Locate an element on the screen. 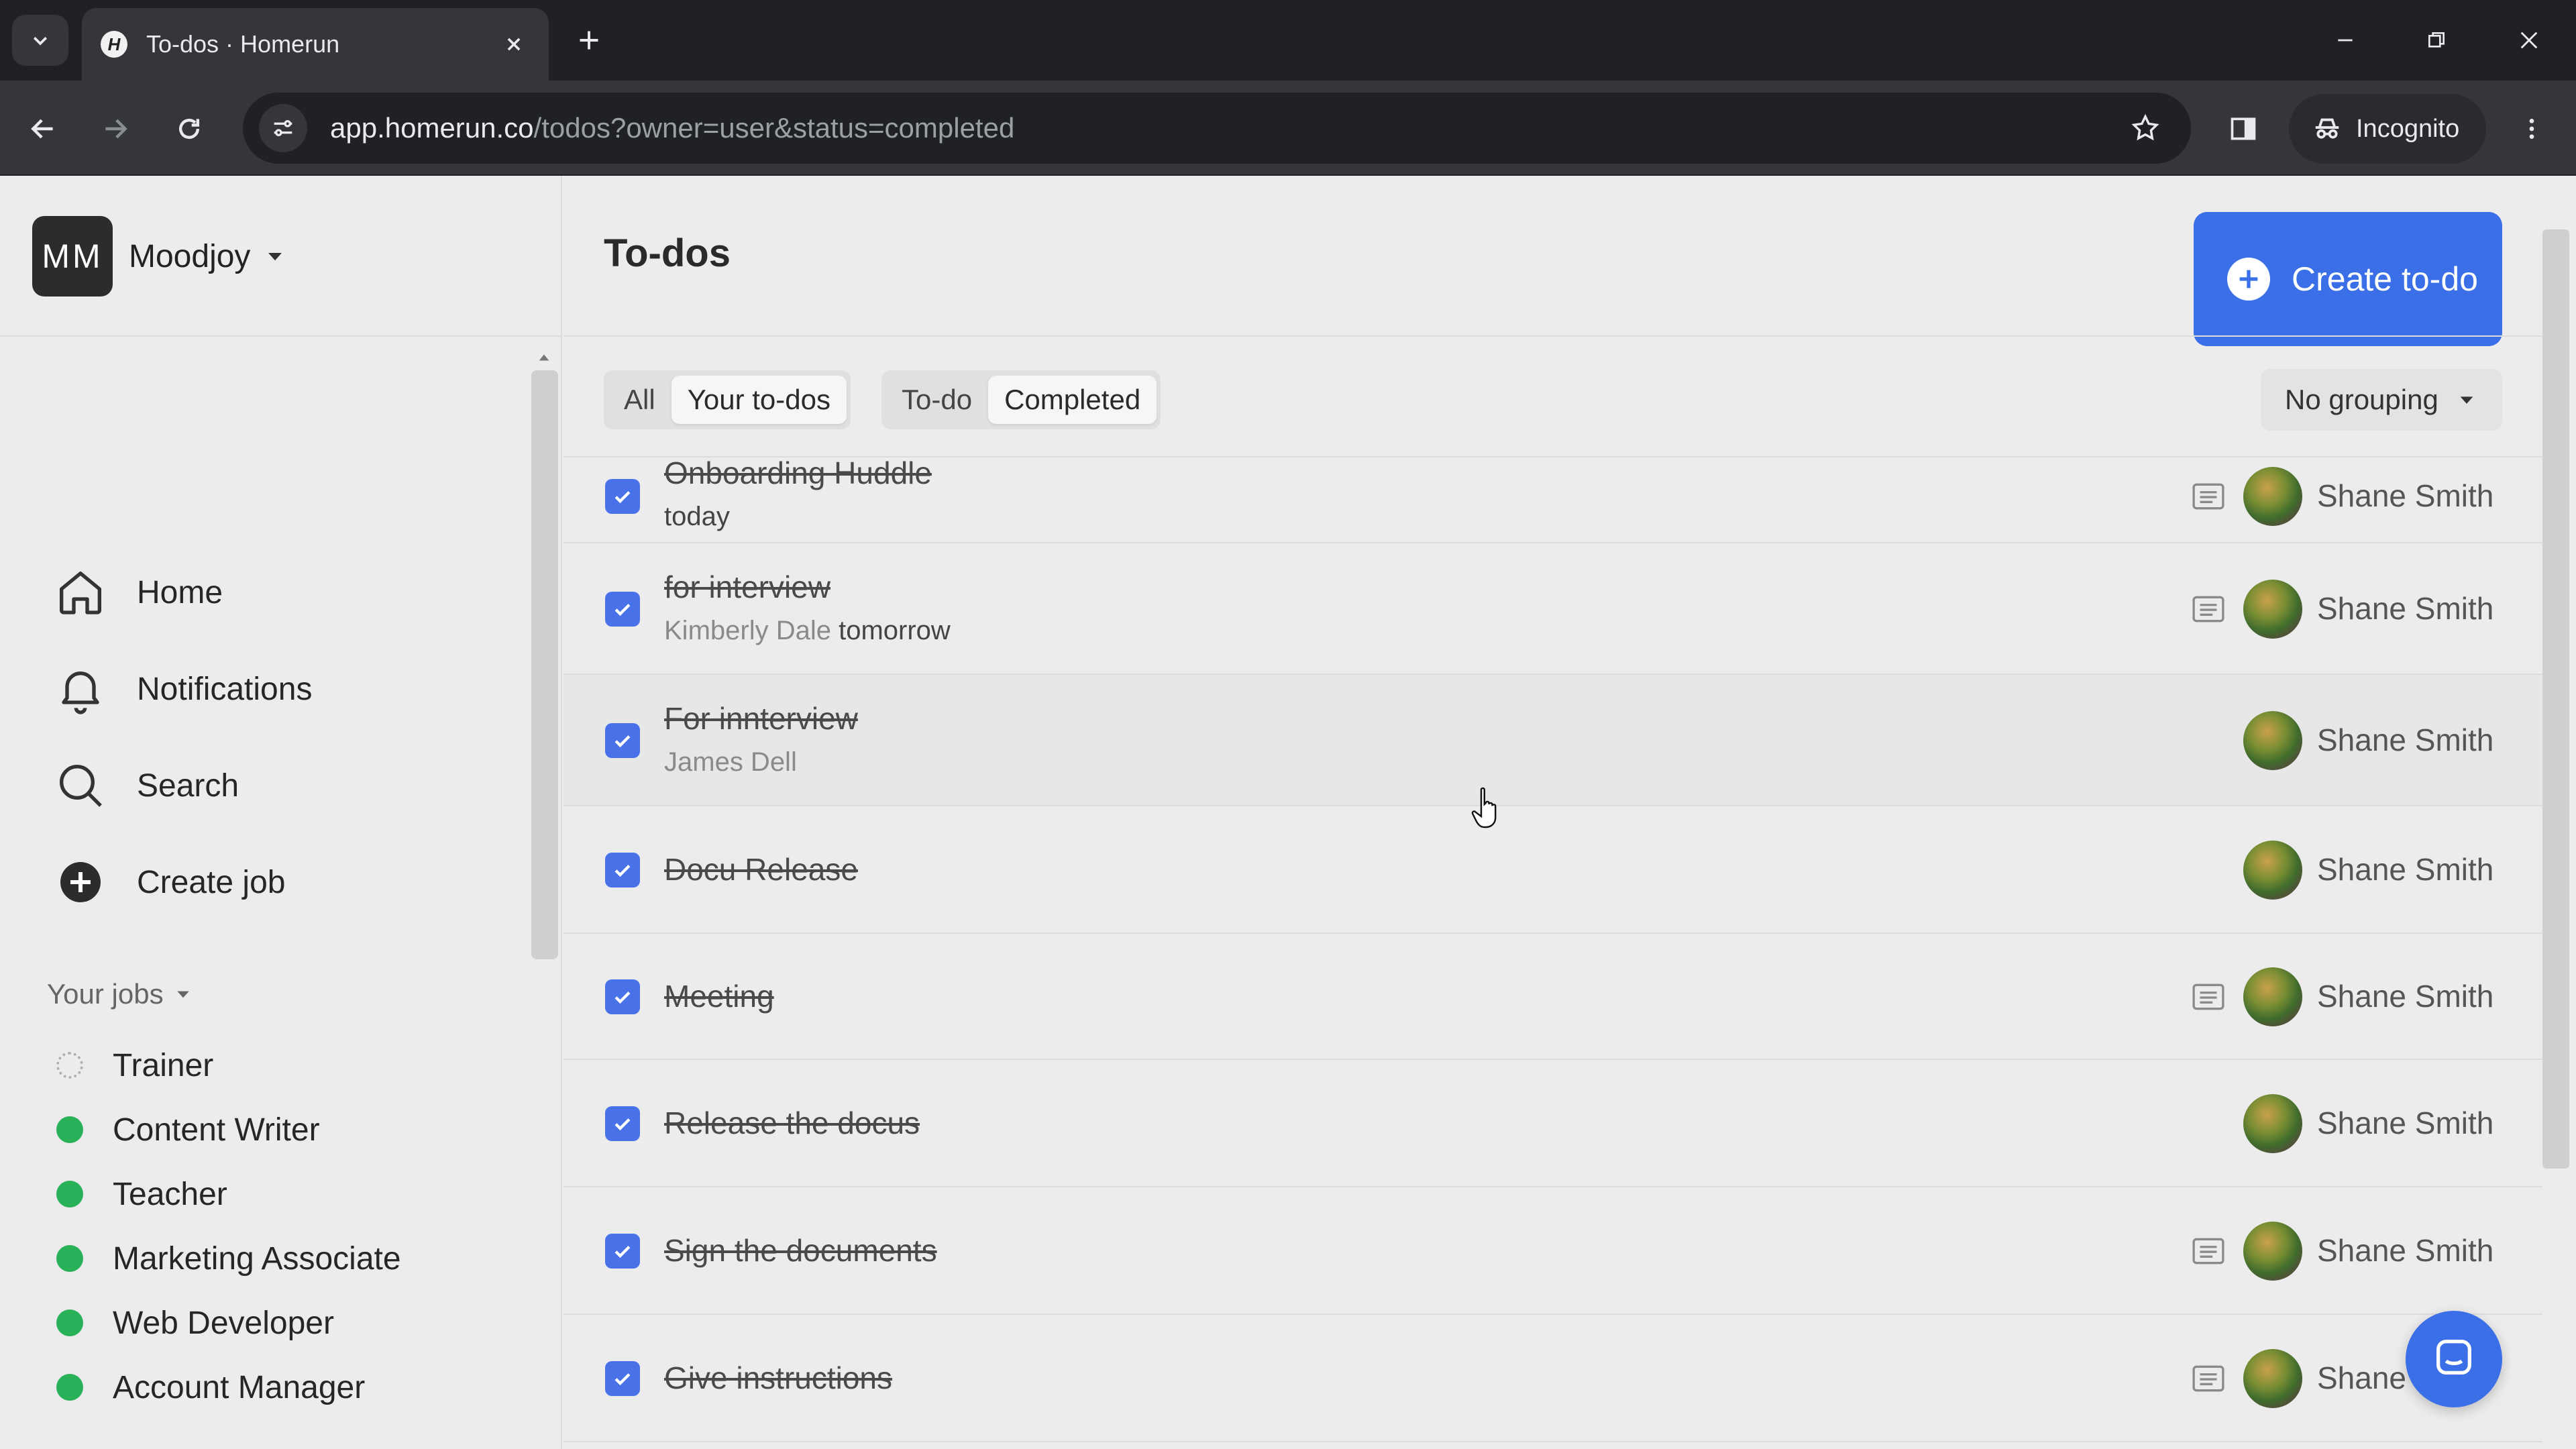 The image size is (2576, 1449). todo-row: Sign the documents Shane Smith is located at coordinates (1553, 1251).